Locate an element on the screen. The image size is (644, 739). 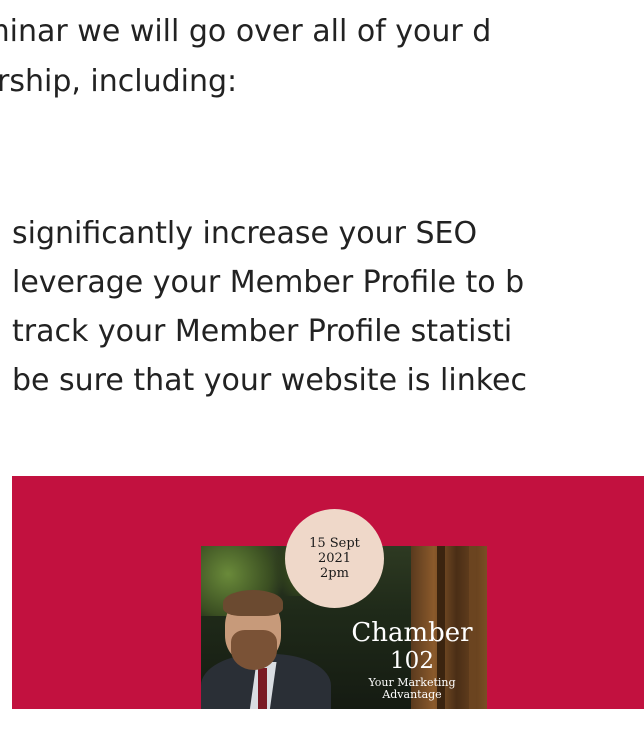
event-date-badge: 15 Sept 2021 2pm is located at coordinates (334, 558).